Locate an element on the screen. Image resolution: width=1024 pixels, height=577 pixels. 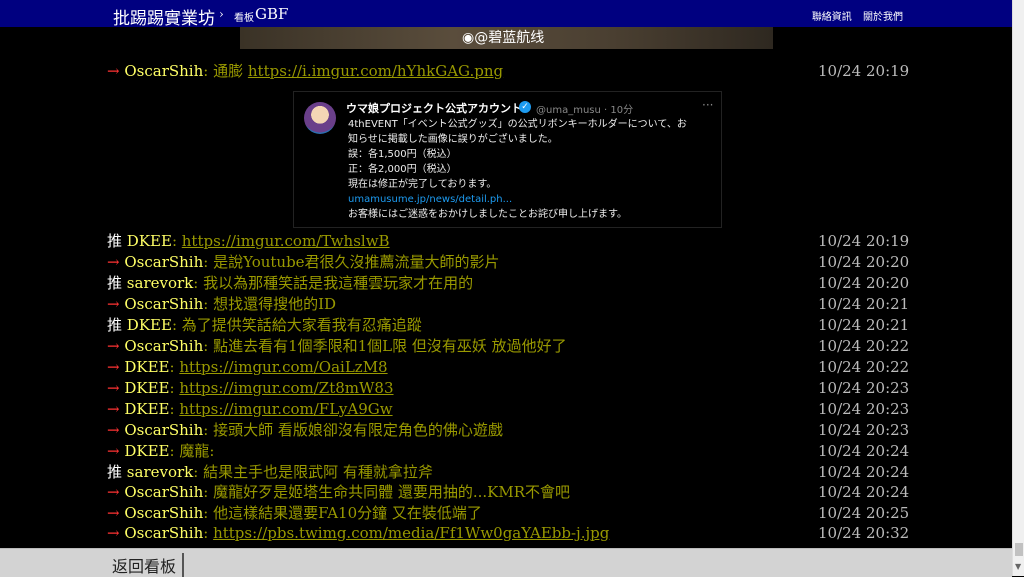
board-name-link: GBF is located at coordinates (271, 14).